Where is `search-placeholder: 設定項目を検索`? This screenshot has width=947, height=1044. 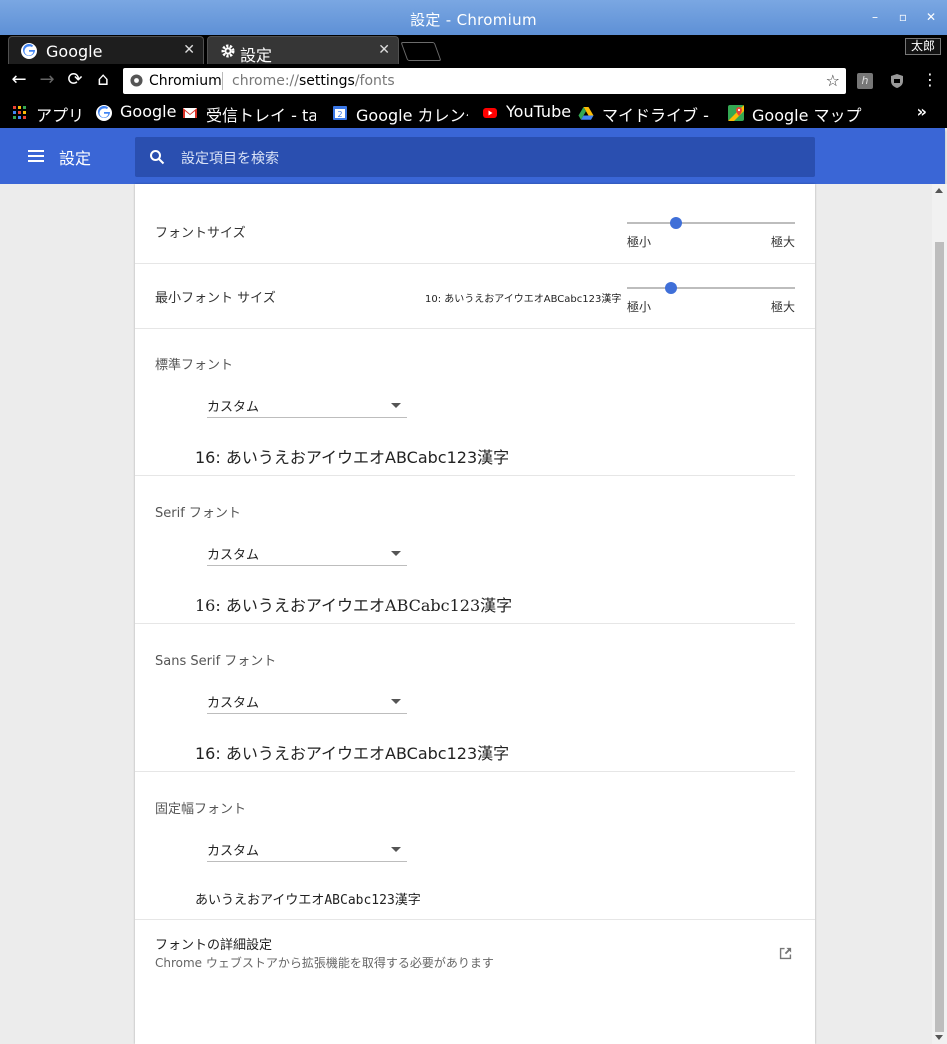
search-placeholder: 設定項目を検索 is located at coordinates (230, 159).